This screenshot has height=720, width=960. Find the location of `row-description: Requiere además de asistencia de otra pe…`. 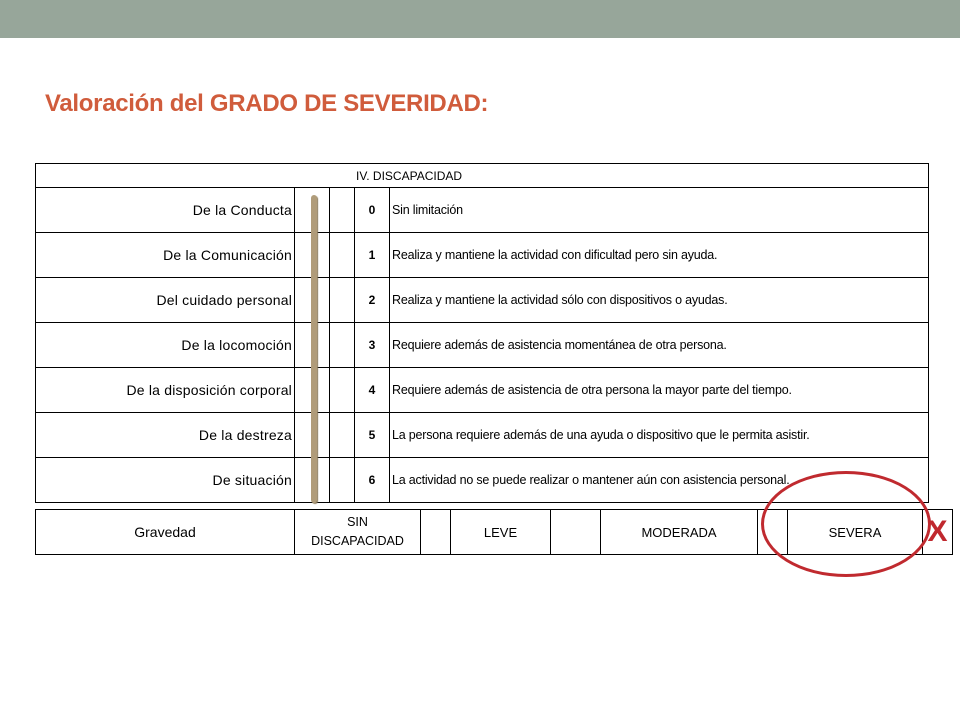

row-description: Requiere además de asistencia de otra pe… is located at coordinates (659, 390).